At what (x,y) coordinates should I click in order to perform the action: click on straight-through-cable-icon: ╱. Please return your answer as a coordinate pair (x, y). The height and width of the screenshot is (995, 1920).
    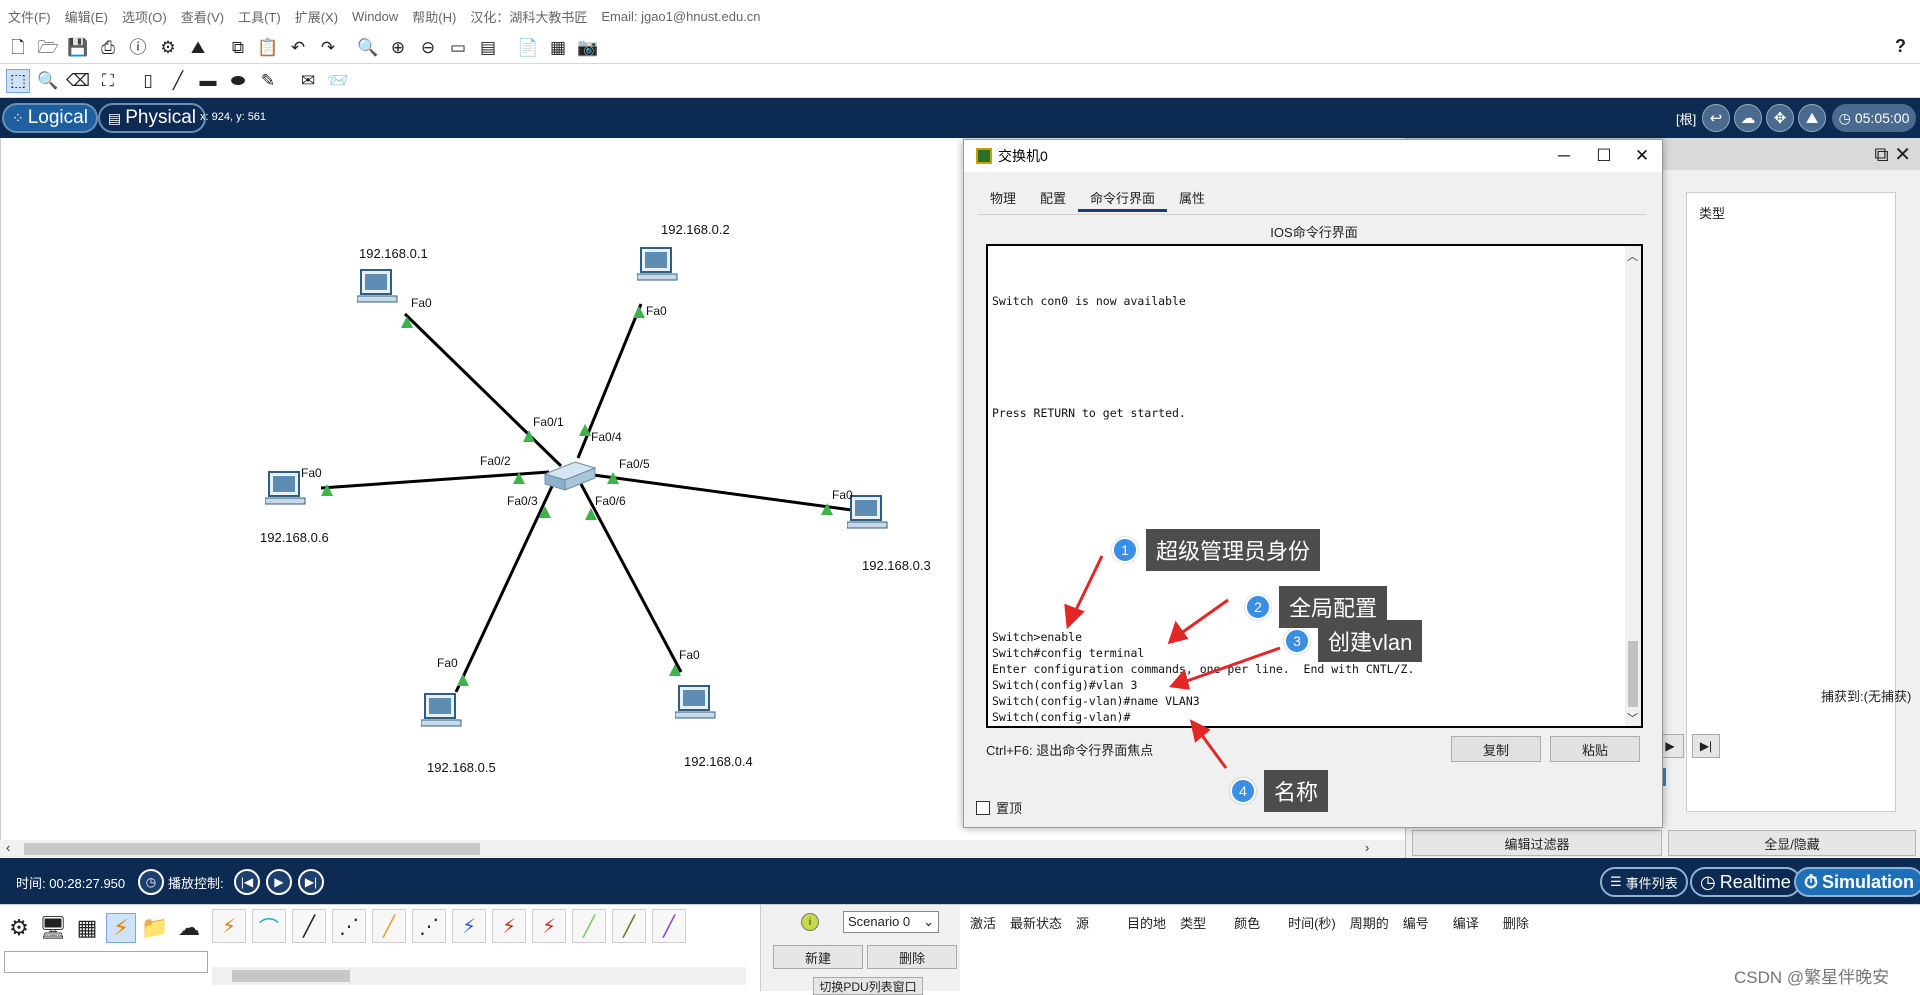
    Looking at the image, I should click on (309, 926).